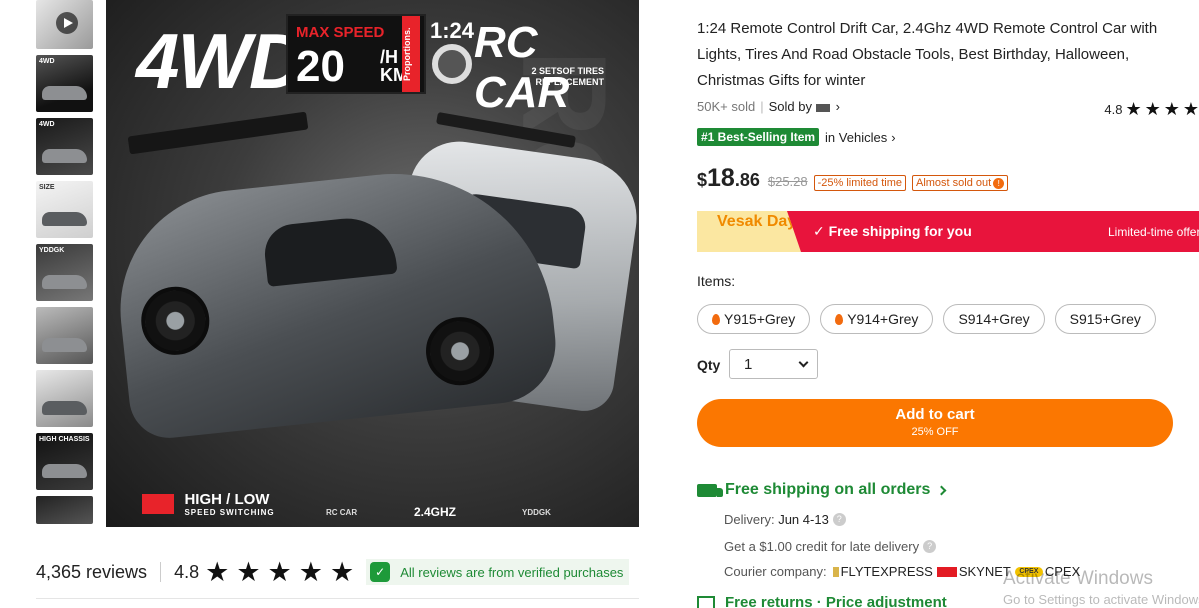  Describe the element at coordinates (1078, 578) in the screenshot. I see `activate-windows-watermark: Activate Windows` at that location.